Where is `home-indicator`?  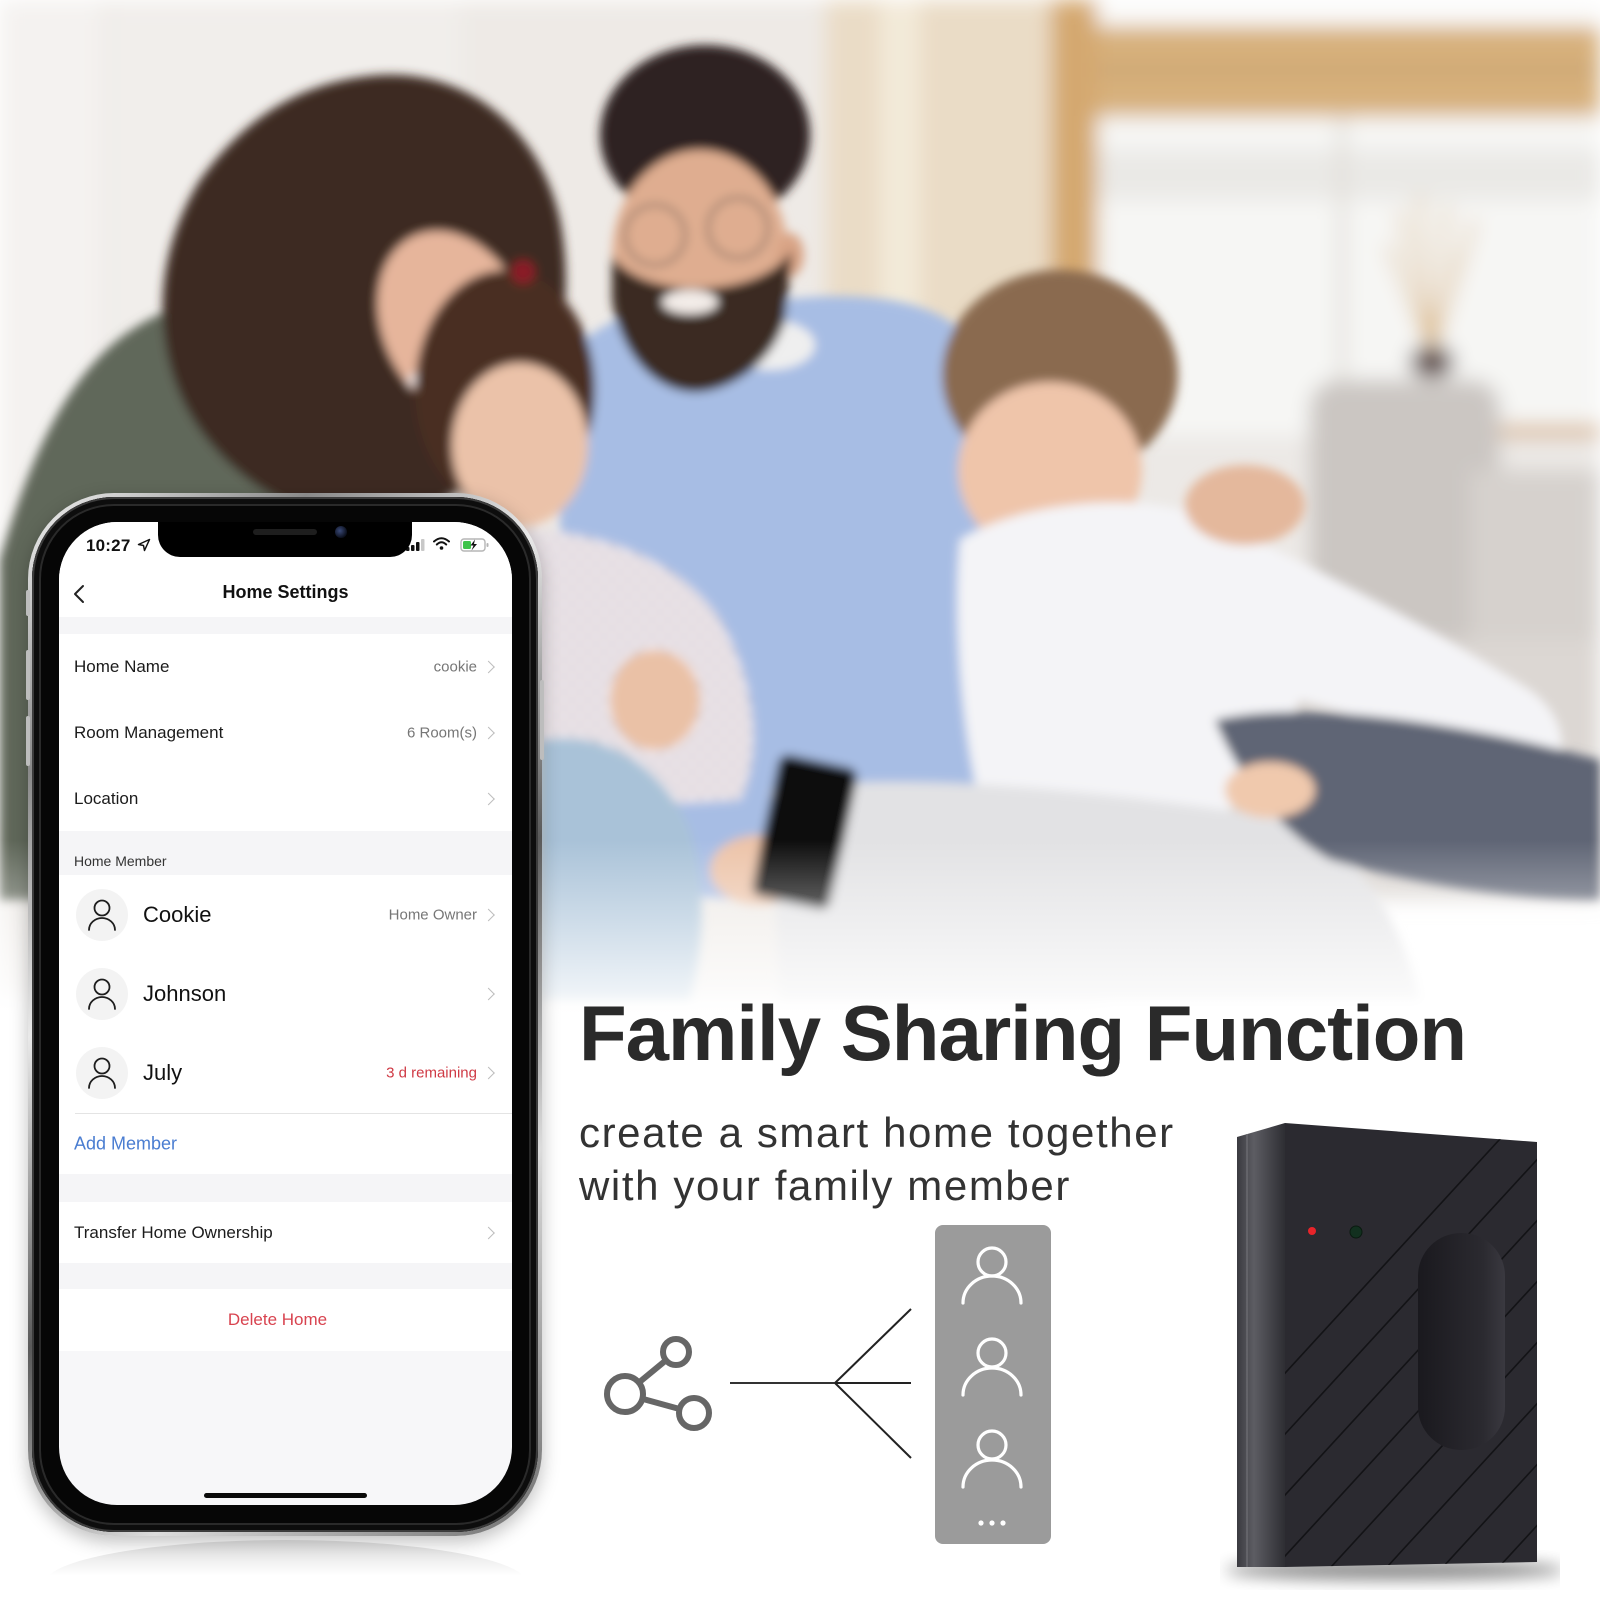
home-indicator is located at coordinates (285, 1495).